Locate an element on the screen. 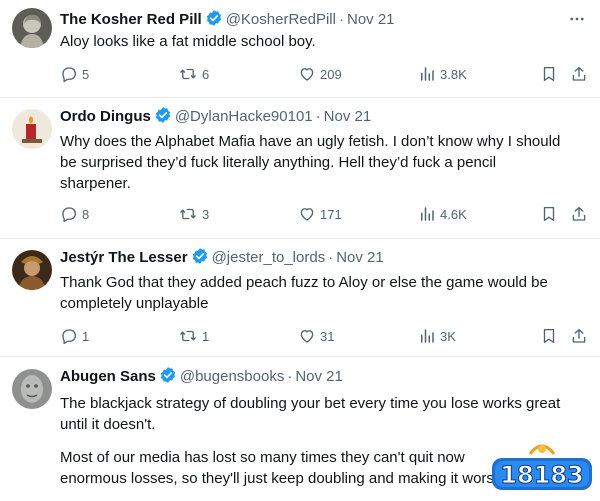  tweet-text-line: until it doesn't. is located at coordinates (108, 424).